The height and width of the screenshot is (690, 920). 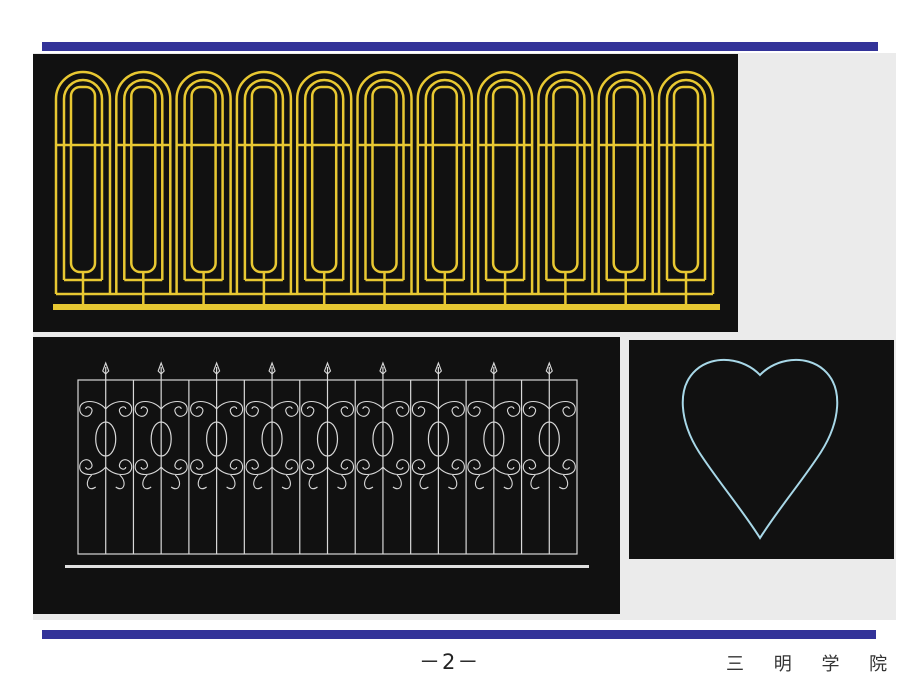 What do you see at coordinates (450, 662) in the screenshot?
I see `page-number: －2－` at bounding box center [450, 662].